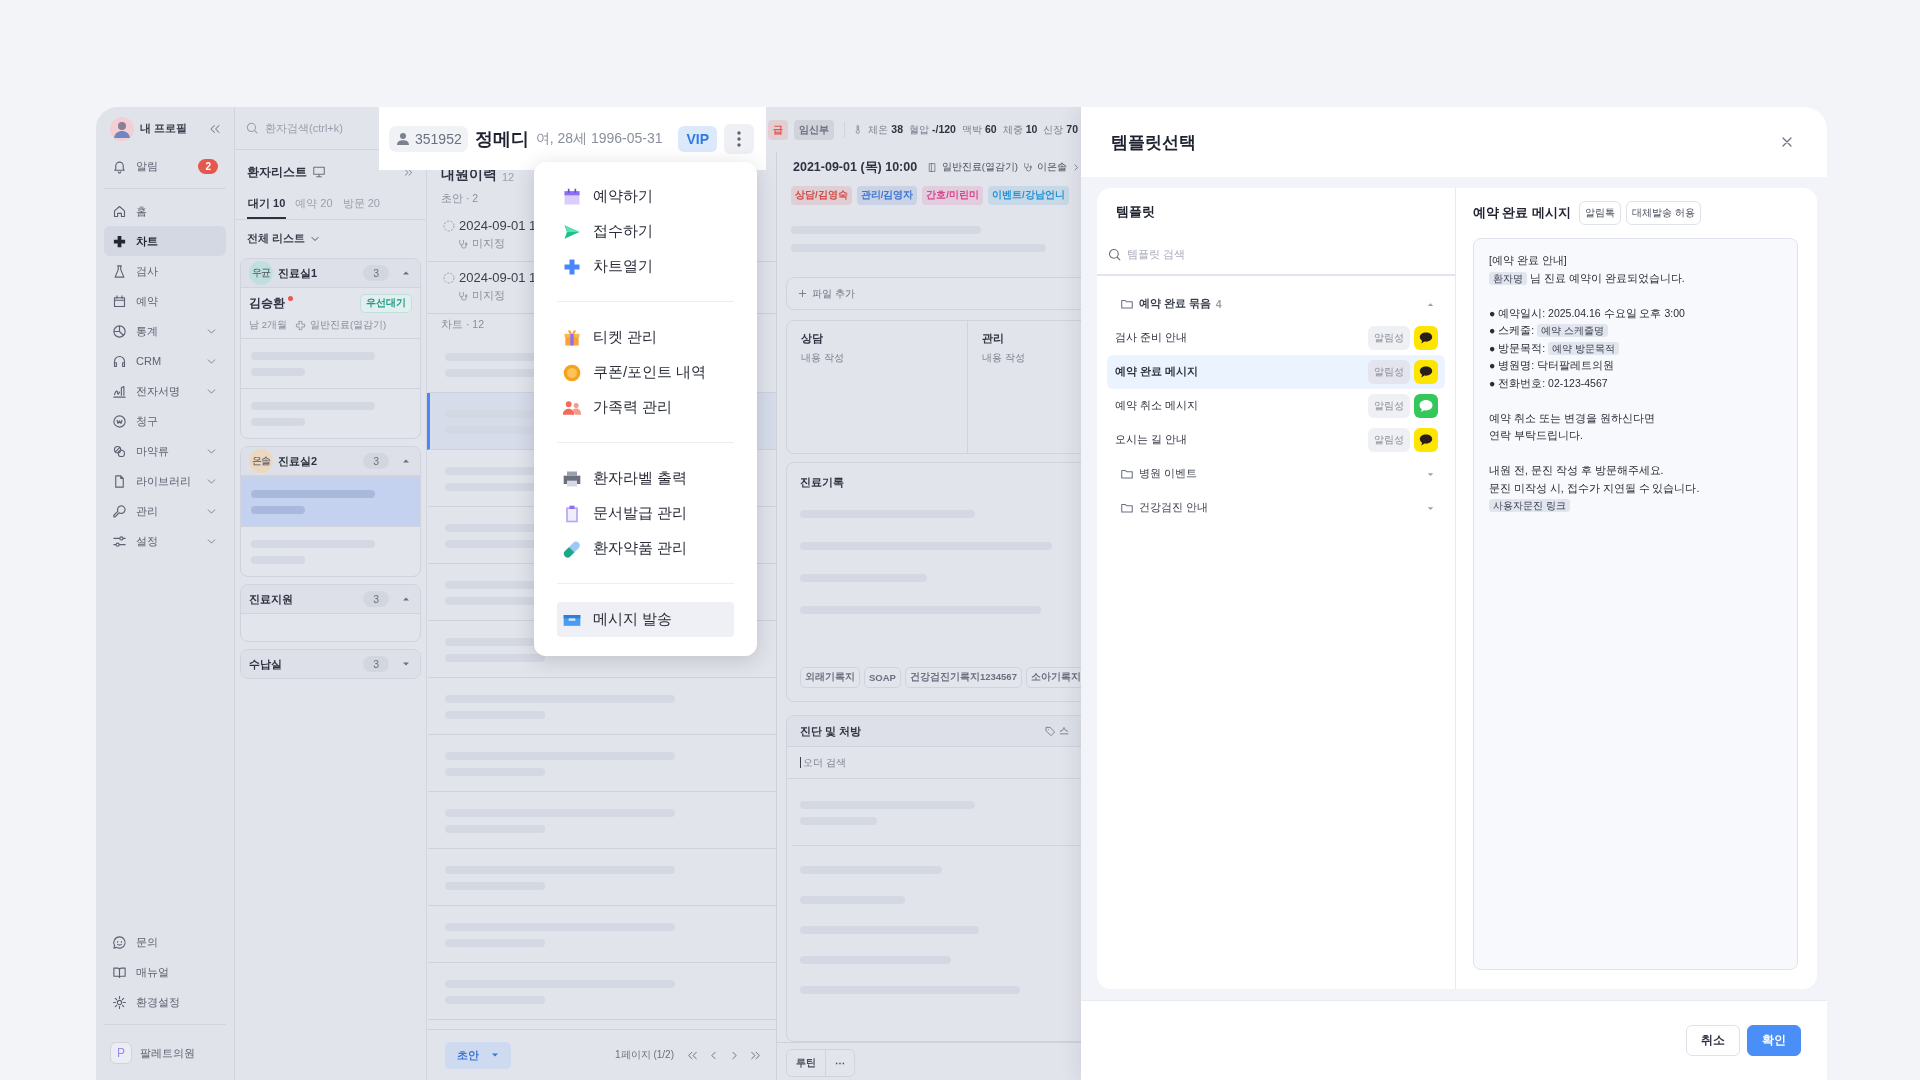 The height and width of the screenshot is (1080, 1920). What do you see at coordinates (1548, 382) in the screenshot?
I see `message-text: ● 전화번호: 02-123-4567` at bounding box center [1548, 382].